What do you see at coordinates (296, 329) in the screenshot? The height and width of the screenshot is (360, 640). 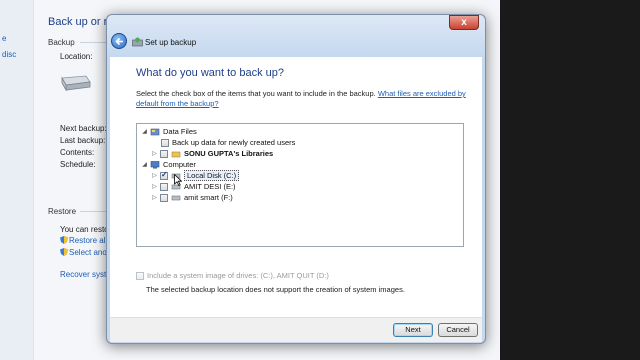 I see `dialog-footer: Next Cancel` at bounding box center [296, 329].